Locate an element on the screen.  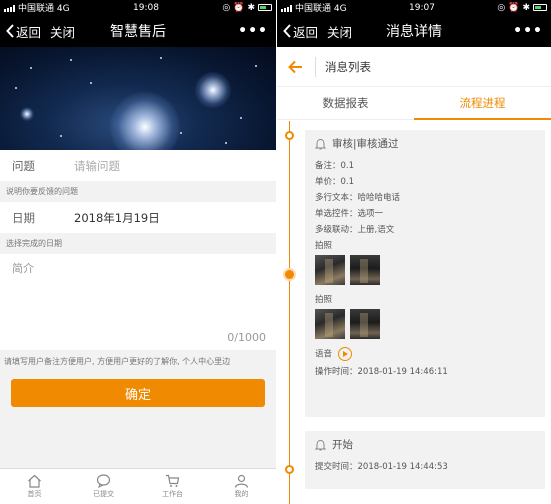
field-remark: 备注：0.1 is located at coordinates (335, 166).